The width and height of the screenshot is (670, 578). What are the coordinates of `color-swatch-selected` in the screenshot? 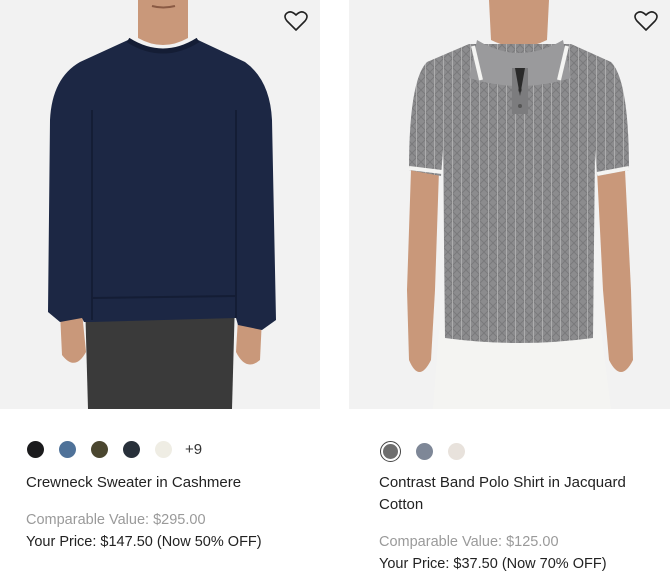 It's located at (390, 451).